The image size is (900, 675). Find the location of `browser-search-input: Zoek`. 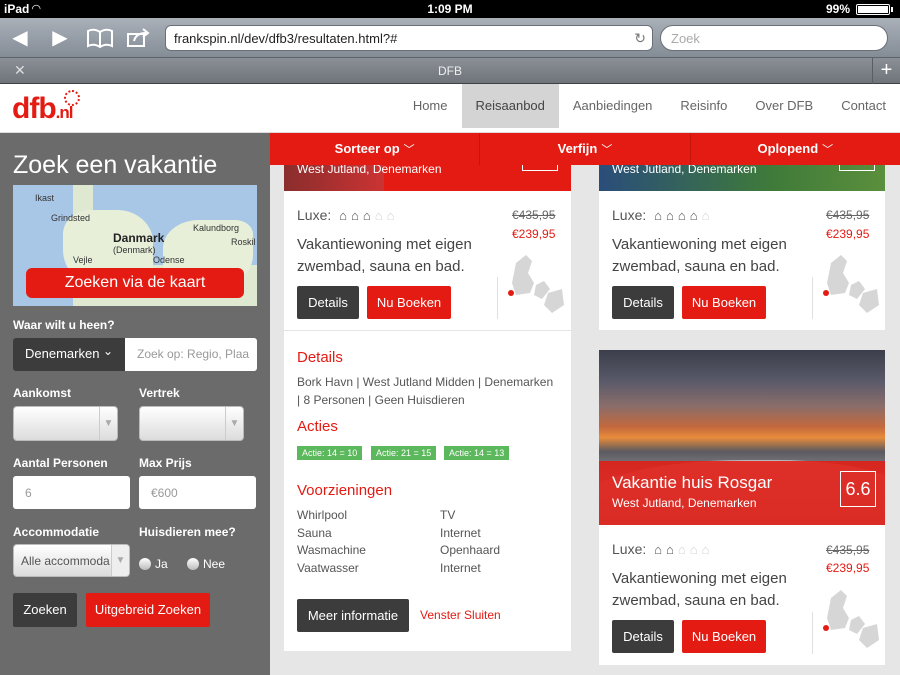

browser-search-input: Zoek is located at coordinates (774, 38).